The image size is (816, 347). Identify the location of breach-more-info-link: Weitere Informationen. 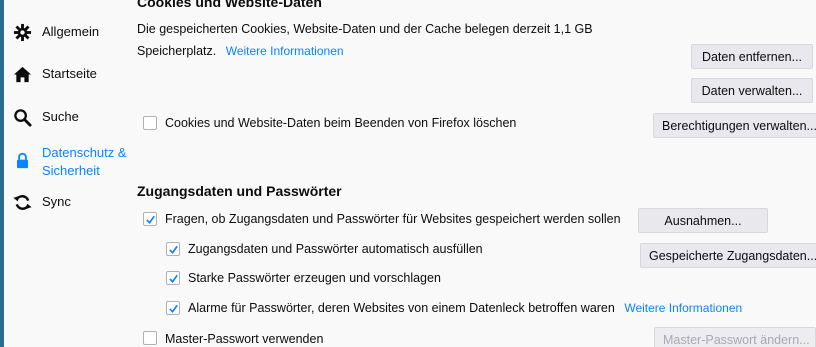
(683, 308).